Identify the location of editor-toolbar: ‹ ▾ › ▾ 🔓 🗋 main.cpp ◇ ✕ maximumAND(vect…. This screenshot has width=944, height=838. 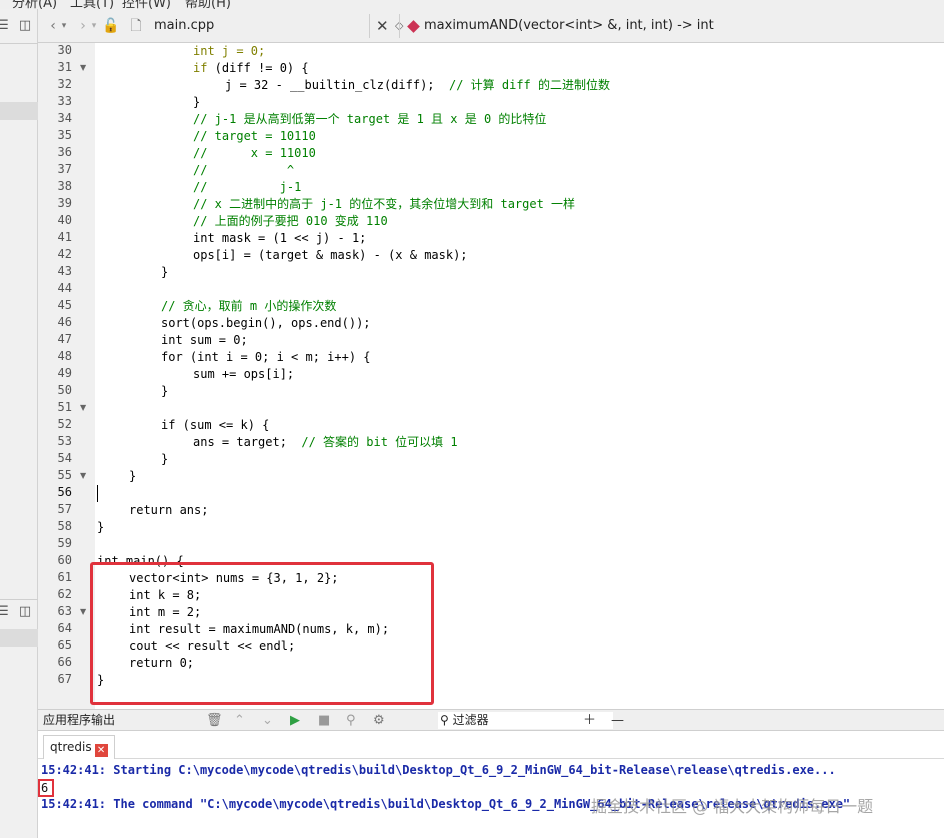
(491, 26).